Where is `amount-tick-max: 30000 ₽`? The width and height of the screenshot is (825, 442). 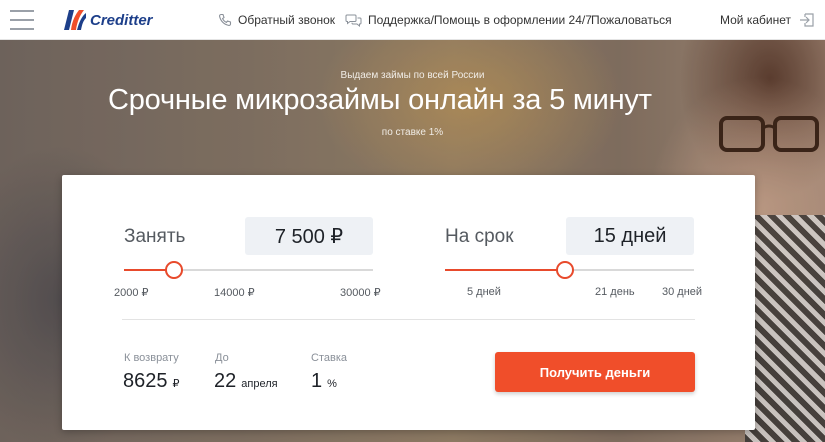
amount-tick-max: 30000 ₽ is located at coordinates (360, 293).